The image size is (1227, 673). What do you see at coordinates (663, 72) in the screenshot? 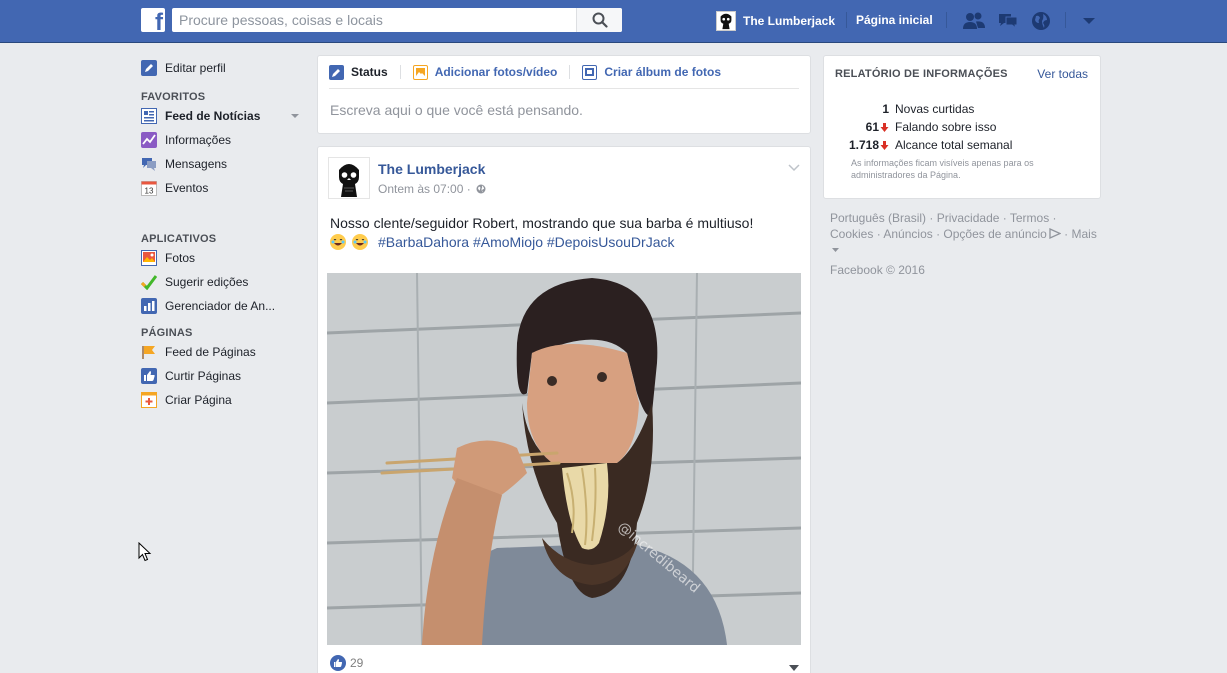
I see `tab-album-label: Criar álbum de fotos` at bounding box center [663, 72].